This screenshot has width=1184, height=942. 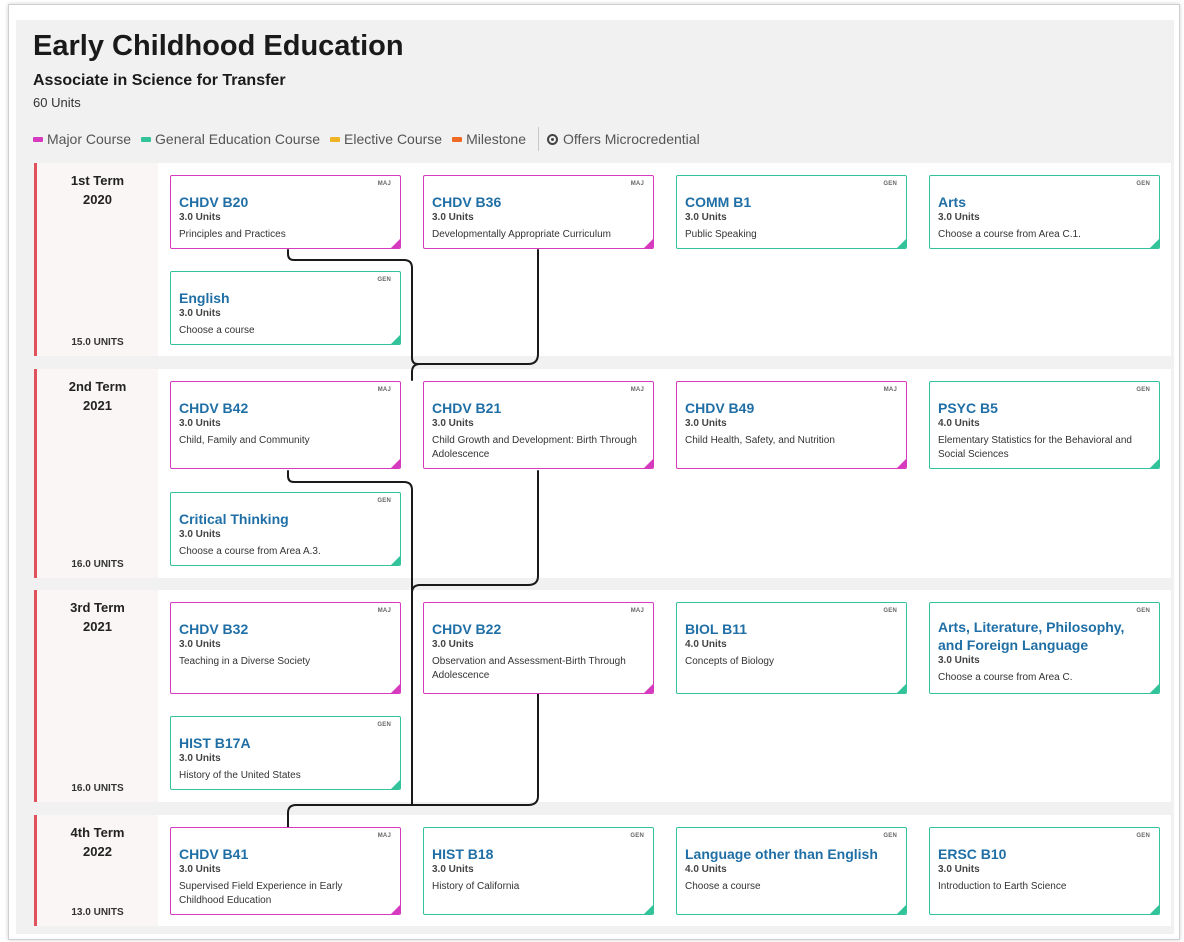 What do you see at coordinates (706, 644) in the screenshot?
I see `course-units: 4.0 Units` at bounding box center [706, 644].